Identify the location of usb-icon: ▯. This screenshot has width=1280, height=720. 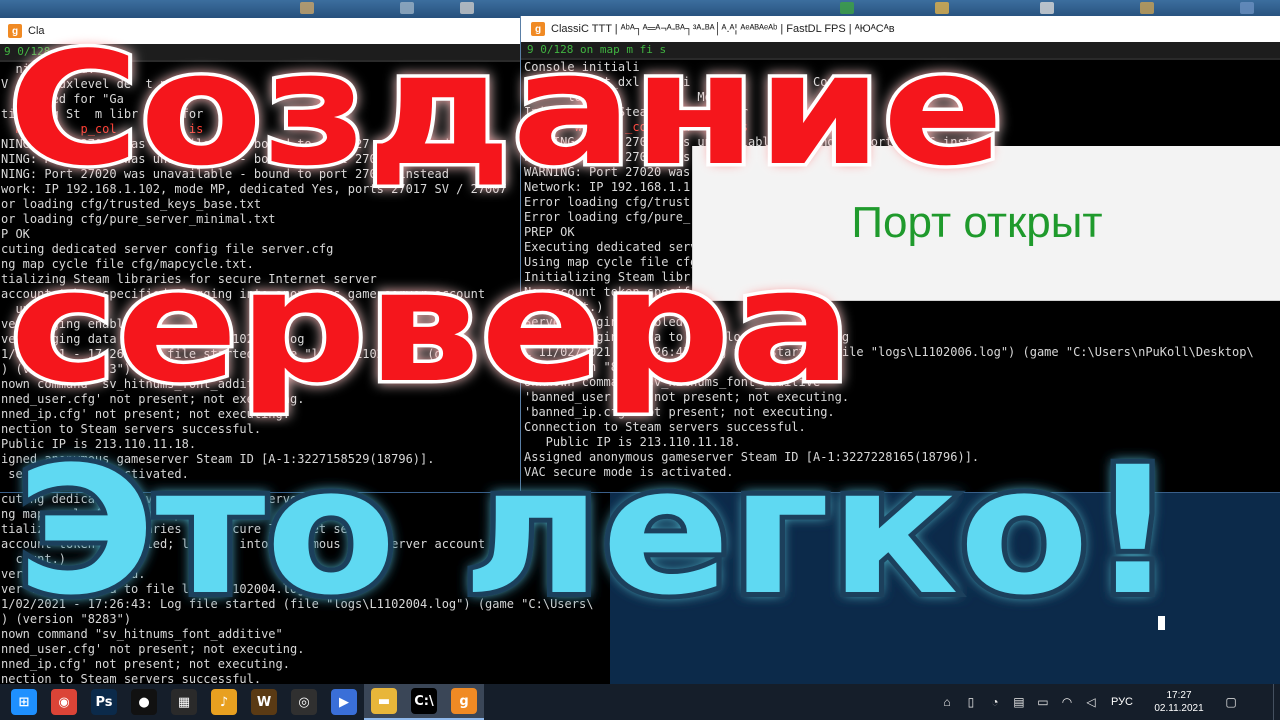
(971, 702).